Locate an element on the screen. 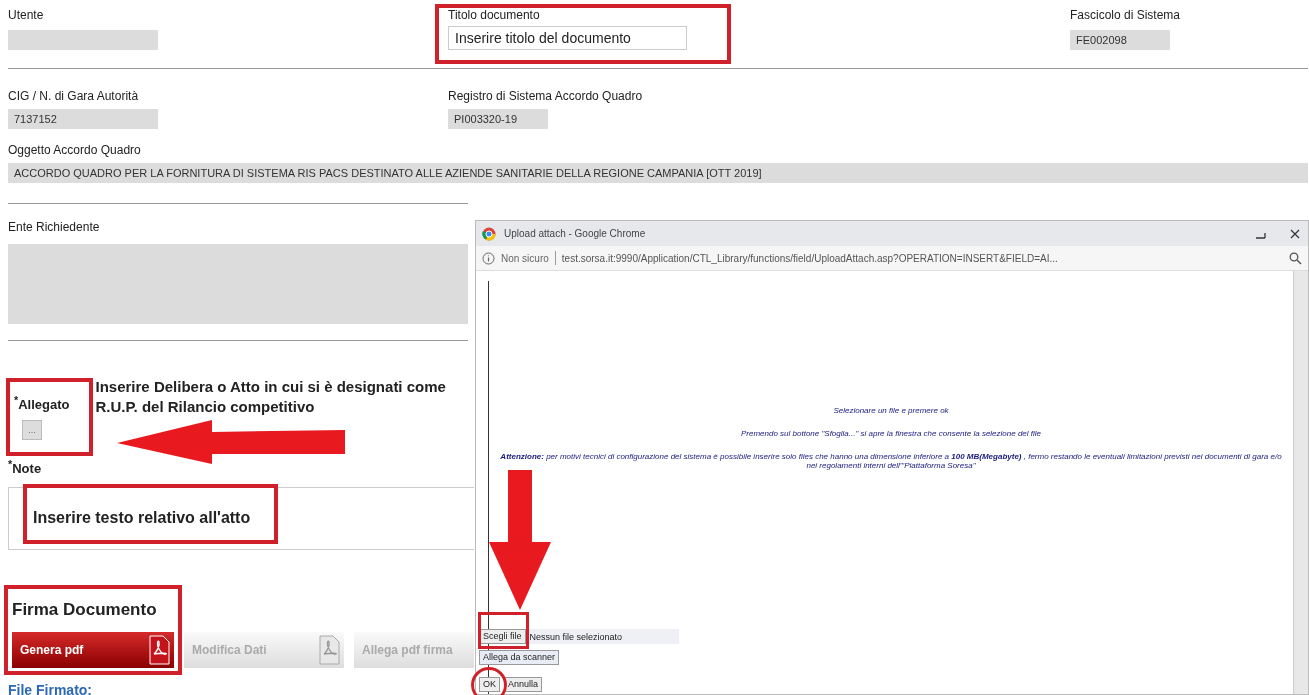  annotation-text: Inserire Delibera o Atto in cui si è designati come R.U.P. del Rilancio competitivo is located at coordinates (271, 397).